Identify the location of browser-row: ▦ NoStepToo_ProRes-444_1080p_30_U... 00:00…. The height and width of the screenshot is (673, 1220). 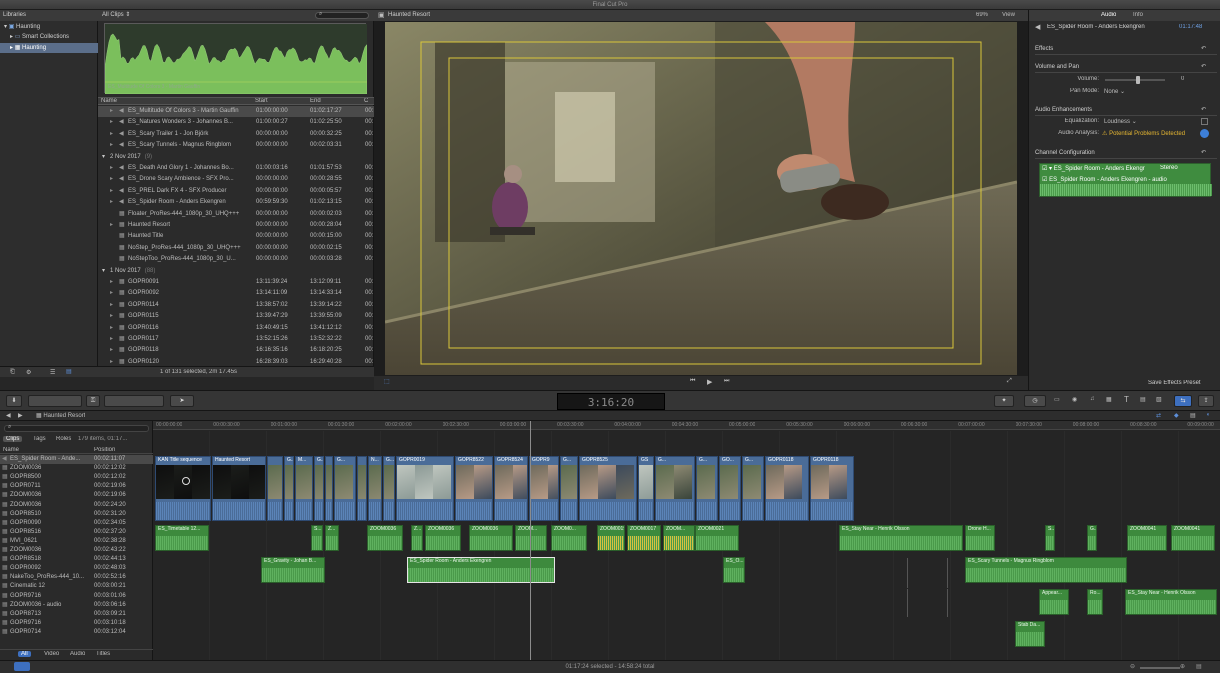
(236, 259).